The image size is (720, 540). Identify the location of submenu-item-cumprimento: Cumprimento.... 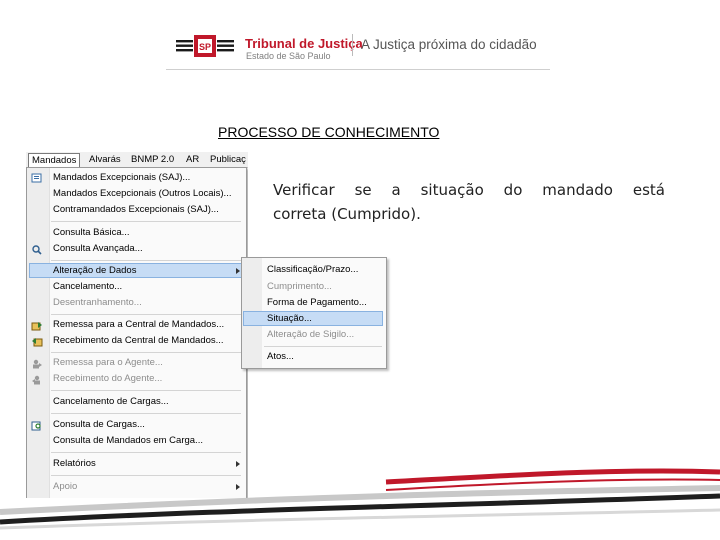
(299, 287).